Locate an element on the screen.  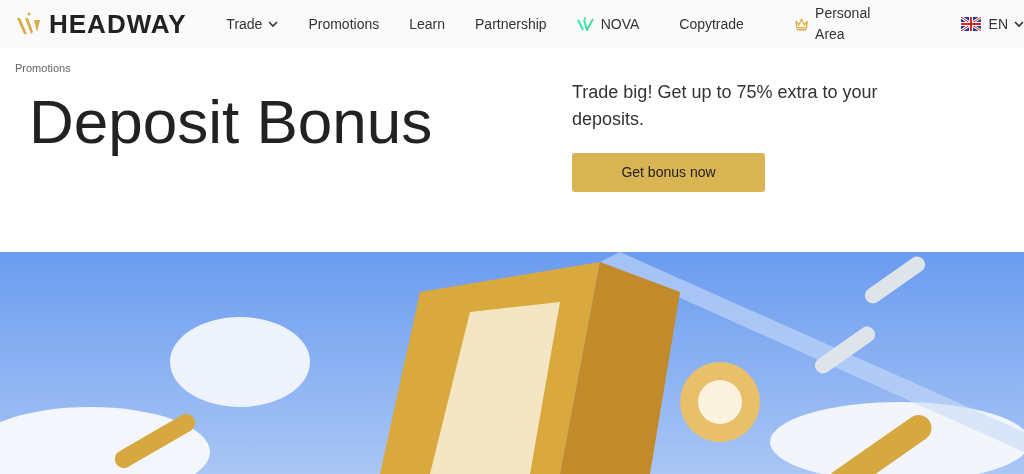
breadcrumb-link: Promotions is located at coordinates (43, 68).